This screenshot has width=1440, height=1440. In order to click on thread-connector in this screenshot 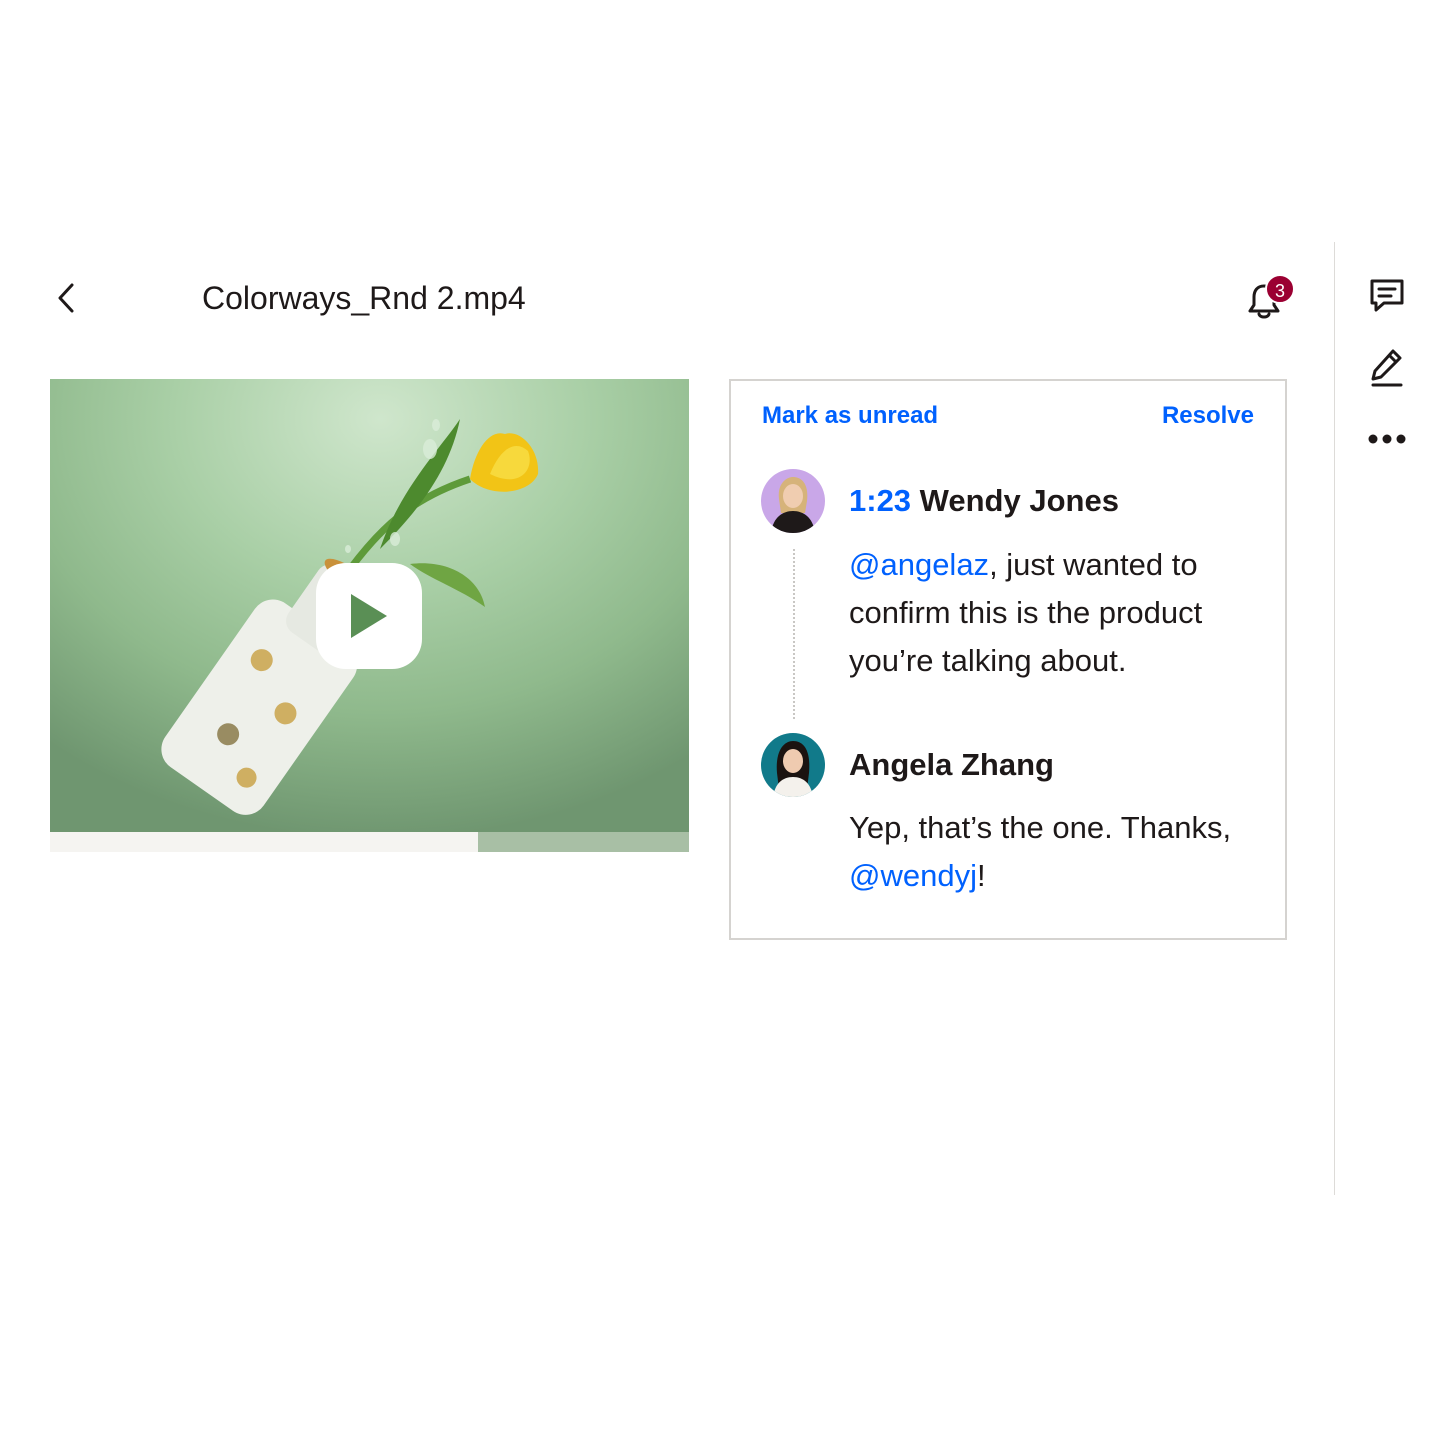, I will do `click(794, 634)`.